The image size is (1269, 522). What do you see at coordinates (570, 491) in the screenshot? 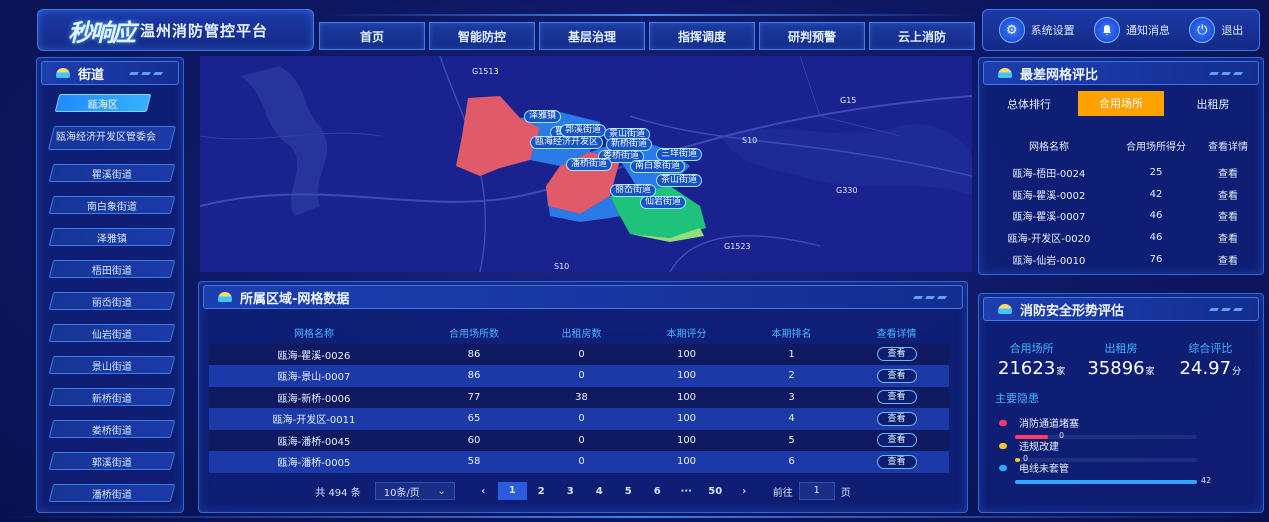
I see `page-button: 3` at bounding box center [570, 491].